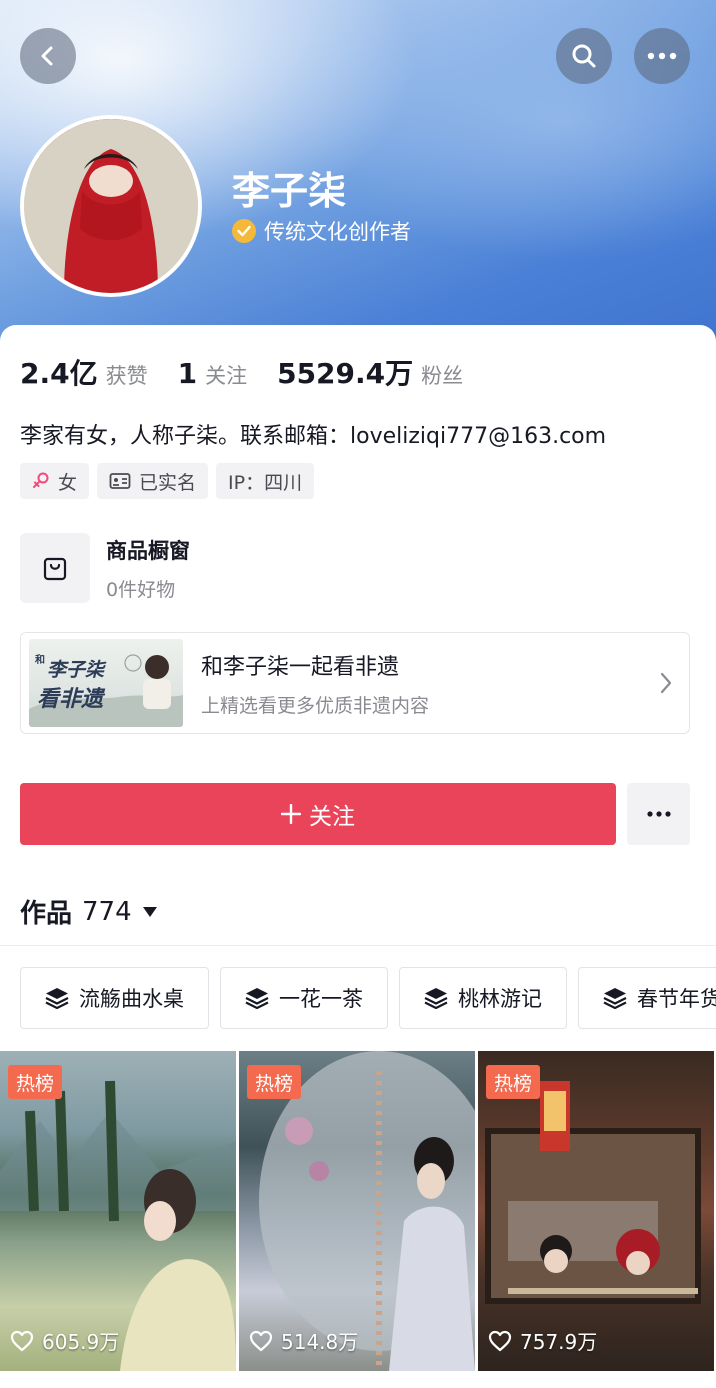 This screenshot has height=1388, width=716. Describe the element at coordinates (120, 481) in the screenshot. I see `id-card-icon` at that location.